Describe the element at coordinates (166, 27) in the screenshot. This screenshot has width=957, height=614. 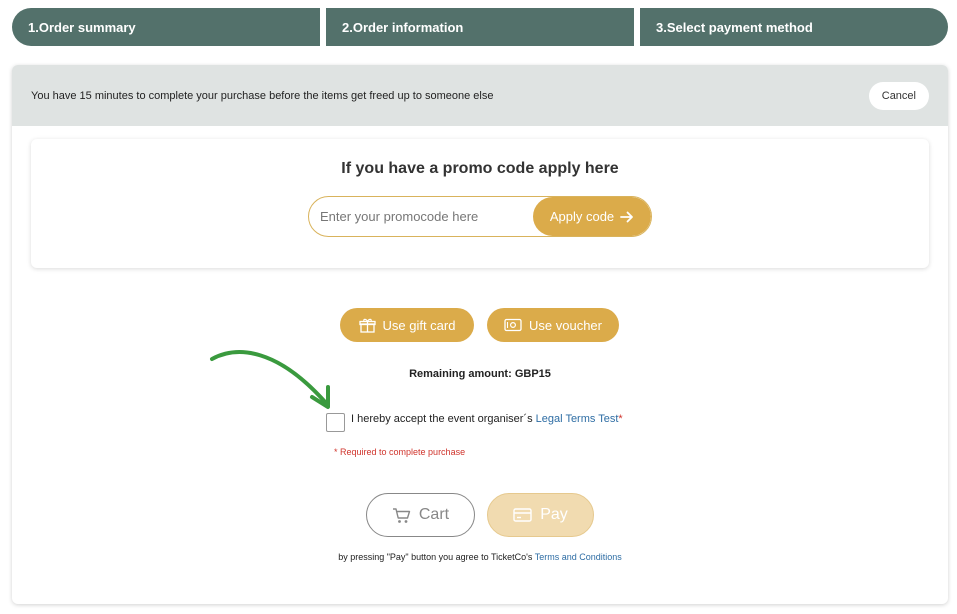
I see `step-order-summary: 1.Order summary` at that location.